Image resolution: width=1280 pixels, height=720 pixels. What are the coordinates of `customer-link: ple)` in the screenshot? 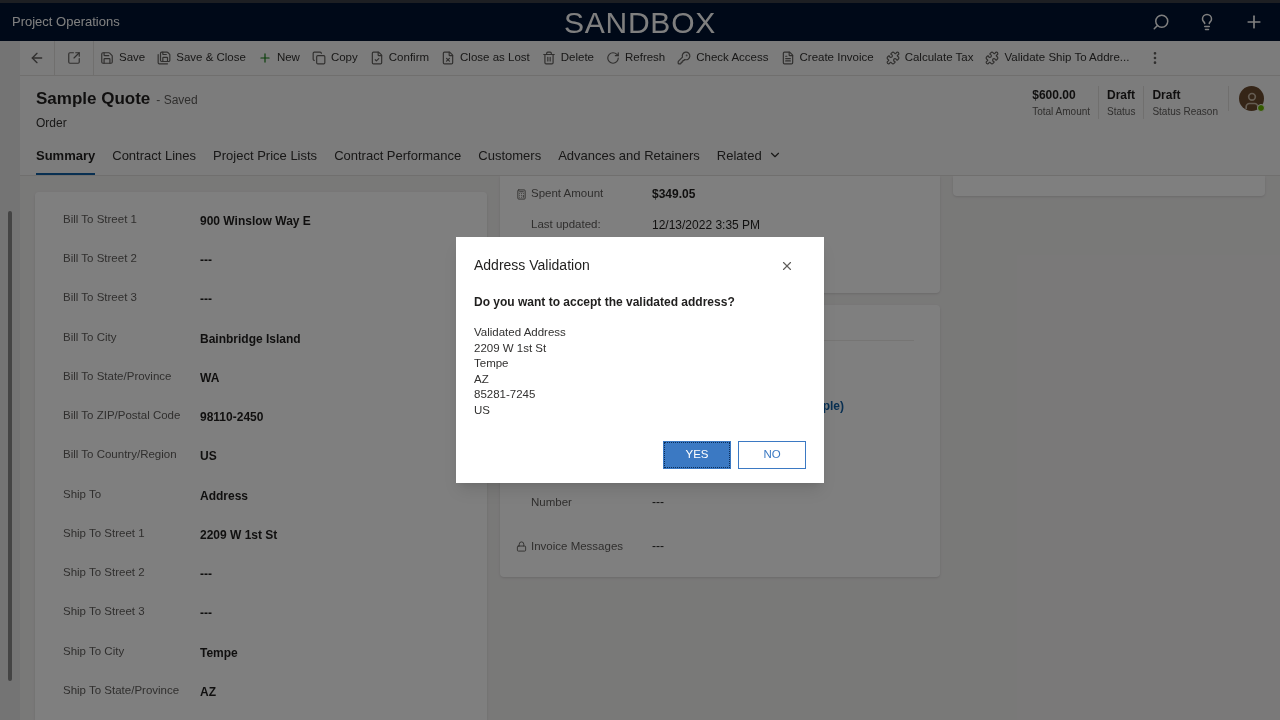 It's located at (833, 406).